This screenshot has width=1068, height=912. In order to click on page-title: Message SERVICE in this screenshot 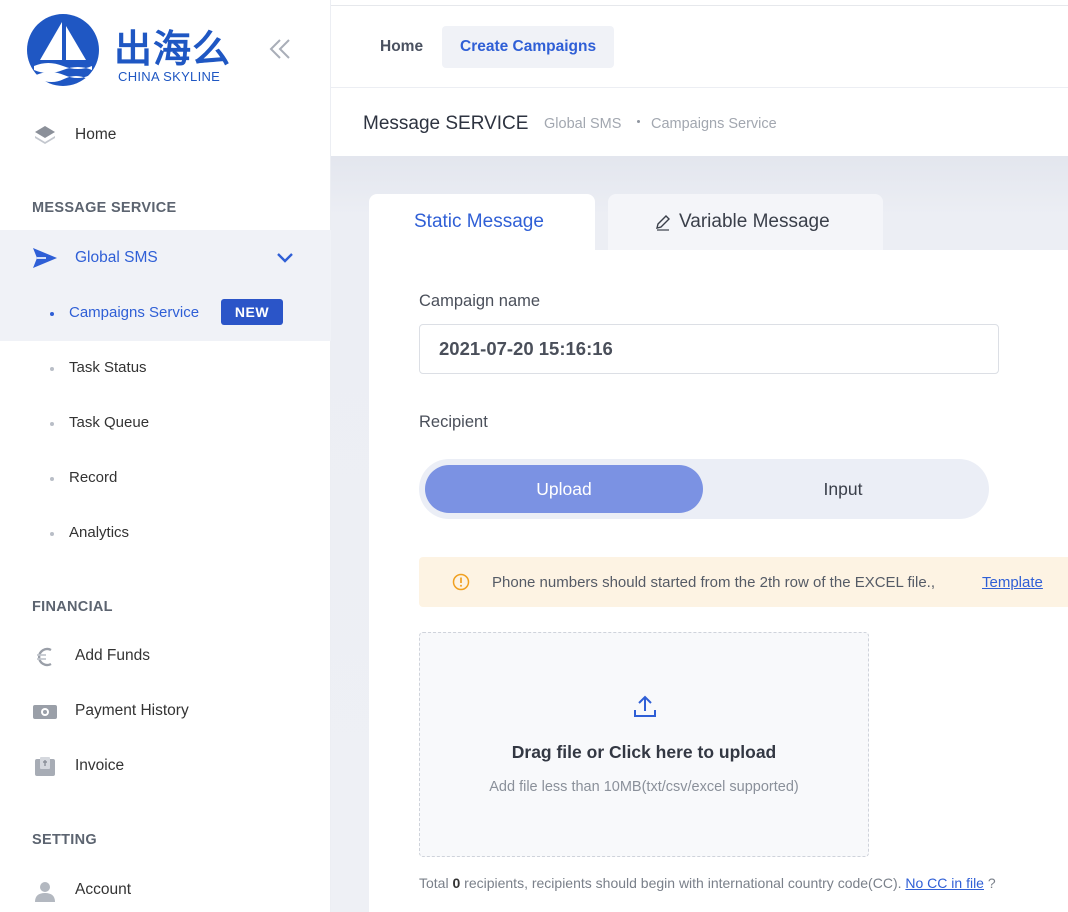, I will do `click(446, 123)`.